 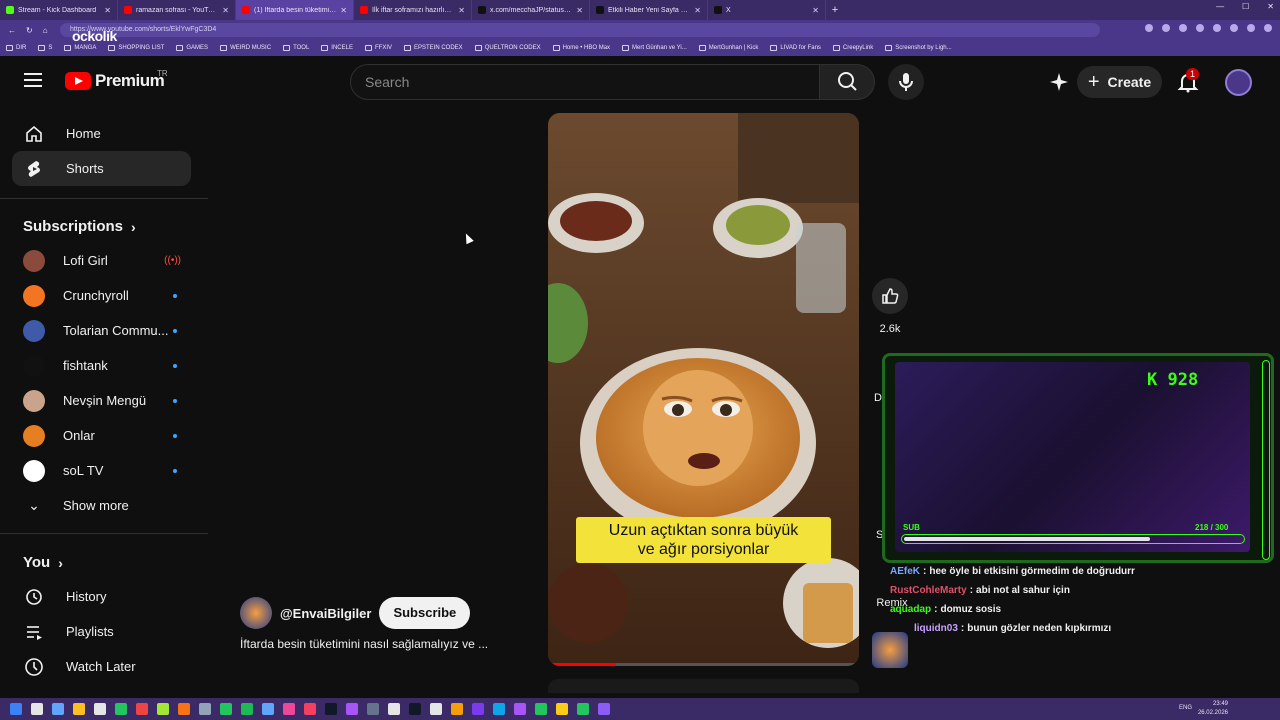 What do you see at coordinates (1185, 708) in the screenshot?
I see `language-indicator: ENG` at bounding box center [1185, 708].